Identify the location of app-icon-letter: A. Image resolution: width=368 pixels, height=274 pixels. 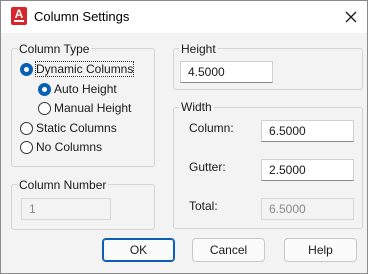
(19, 14).